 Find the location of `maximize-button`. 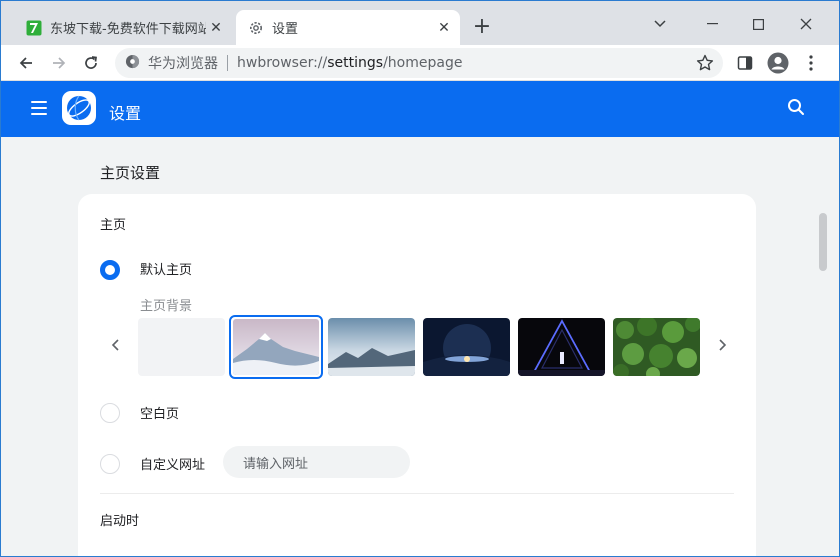

maximize-button is located at coordinates (758, 24).